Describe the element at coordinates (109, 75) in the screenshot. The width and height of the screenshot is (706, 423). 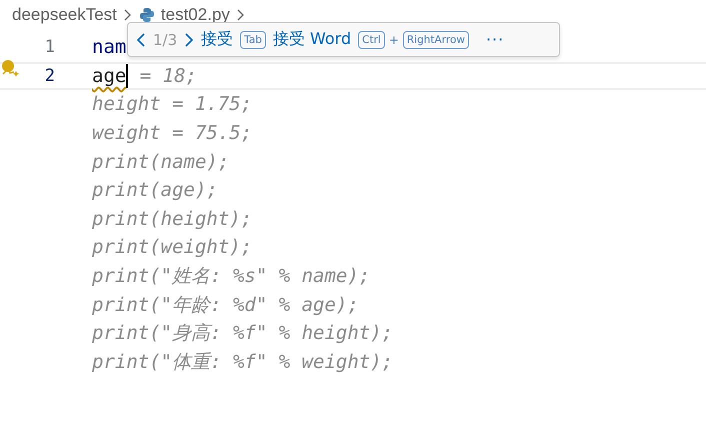
I see `code-text: age` at that location.